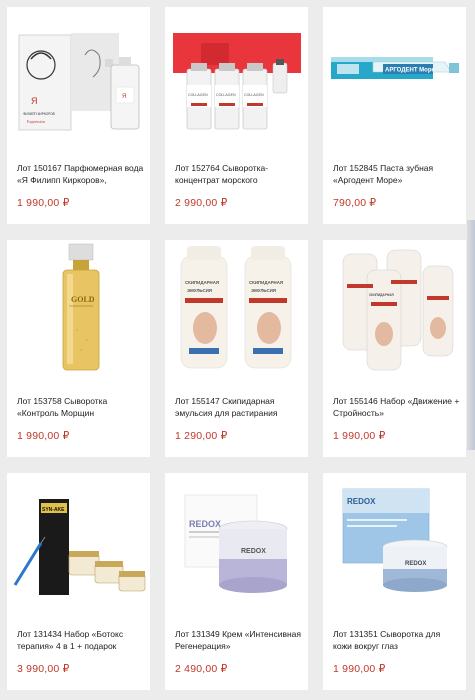 This screenshot has width=475, height=700. Describe the element at coordinates (39, 114) in the screenshot. I see `svg-text: ФИЛИПП КИРКОРОВ` at that location.